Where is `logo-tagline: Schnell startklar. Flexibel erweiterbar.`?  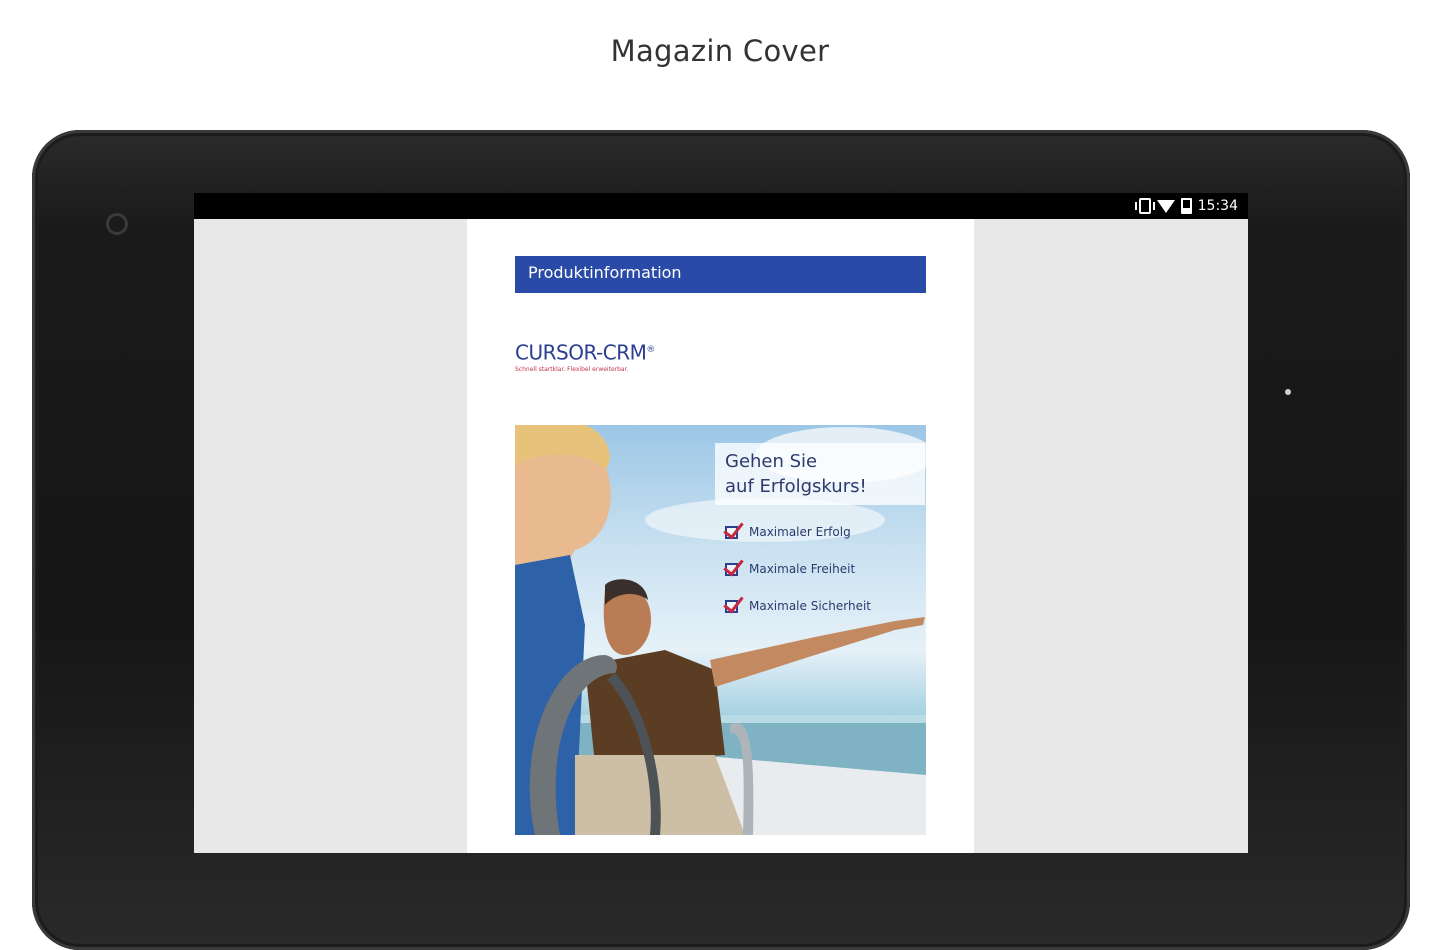 logo-tagline: Schnell startklar. Flexibel erweiterbar. is located at coordinates (572, 369).